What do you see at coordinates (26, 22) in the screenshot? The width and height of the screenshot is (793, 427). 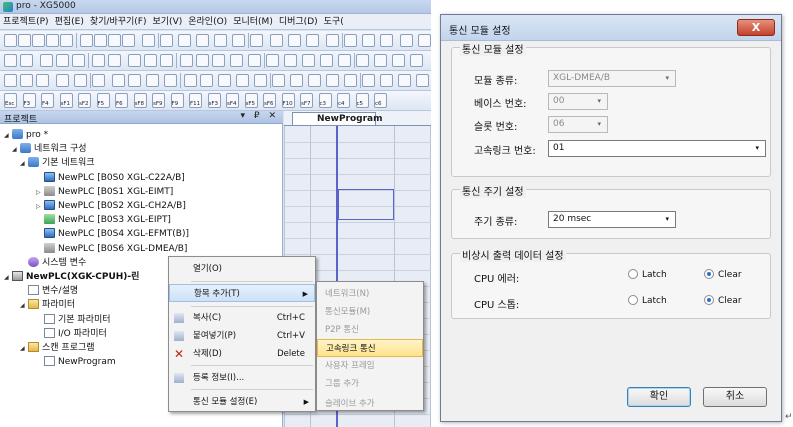 I see `menu-item: 프로젝트(P)` at bounding box center [26, 22].